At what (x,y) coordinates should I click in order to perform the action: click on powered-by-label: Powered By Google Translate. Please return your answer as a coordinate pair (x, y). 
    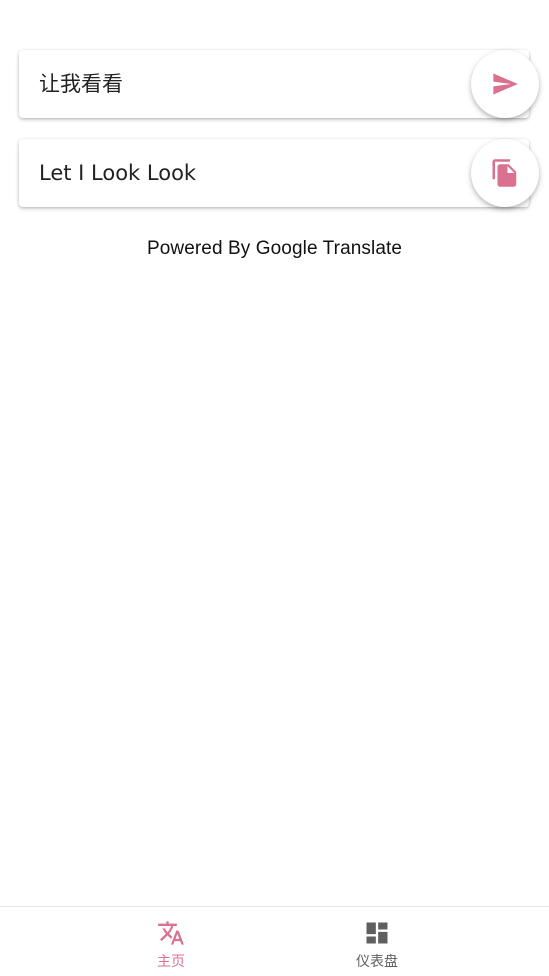
    Looking at the image, I should click on (274, 248).